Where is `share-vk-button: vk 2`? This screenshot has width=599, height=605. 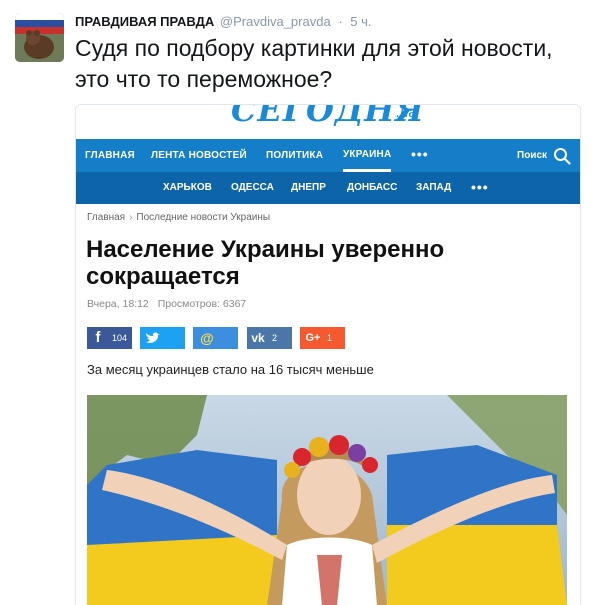
share-vk-button: vk 2 is located at coordinates (269, 338).